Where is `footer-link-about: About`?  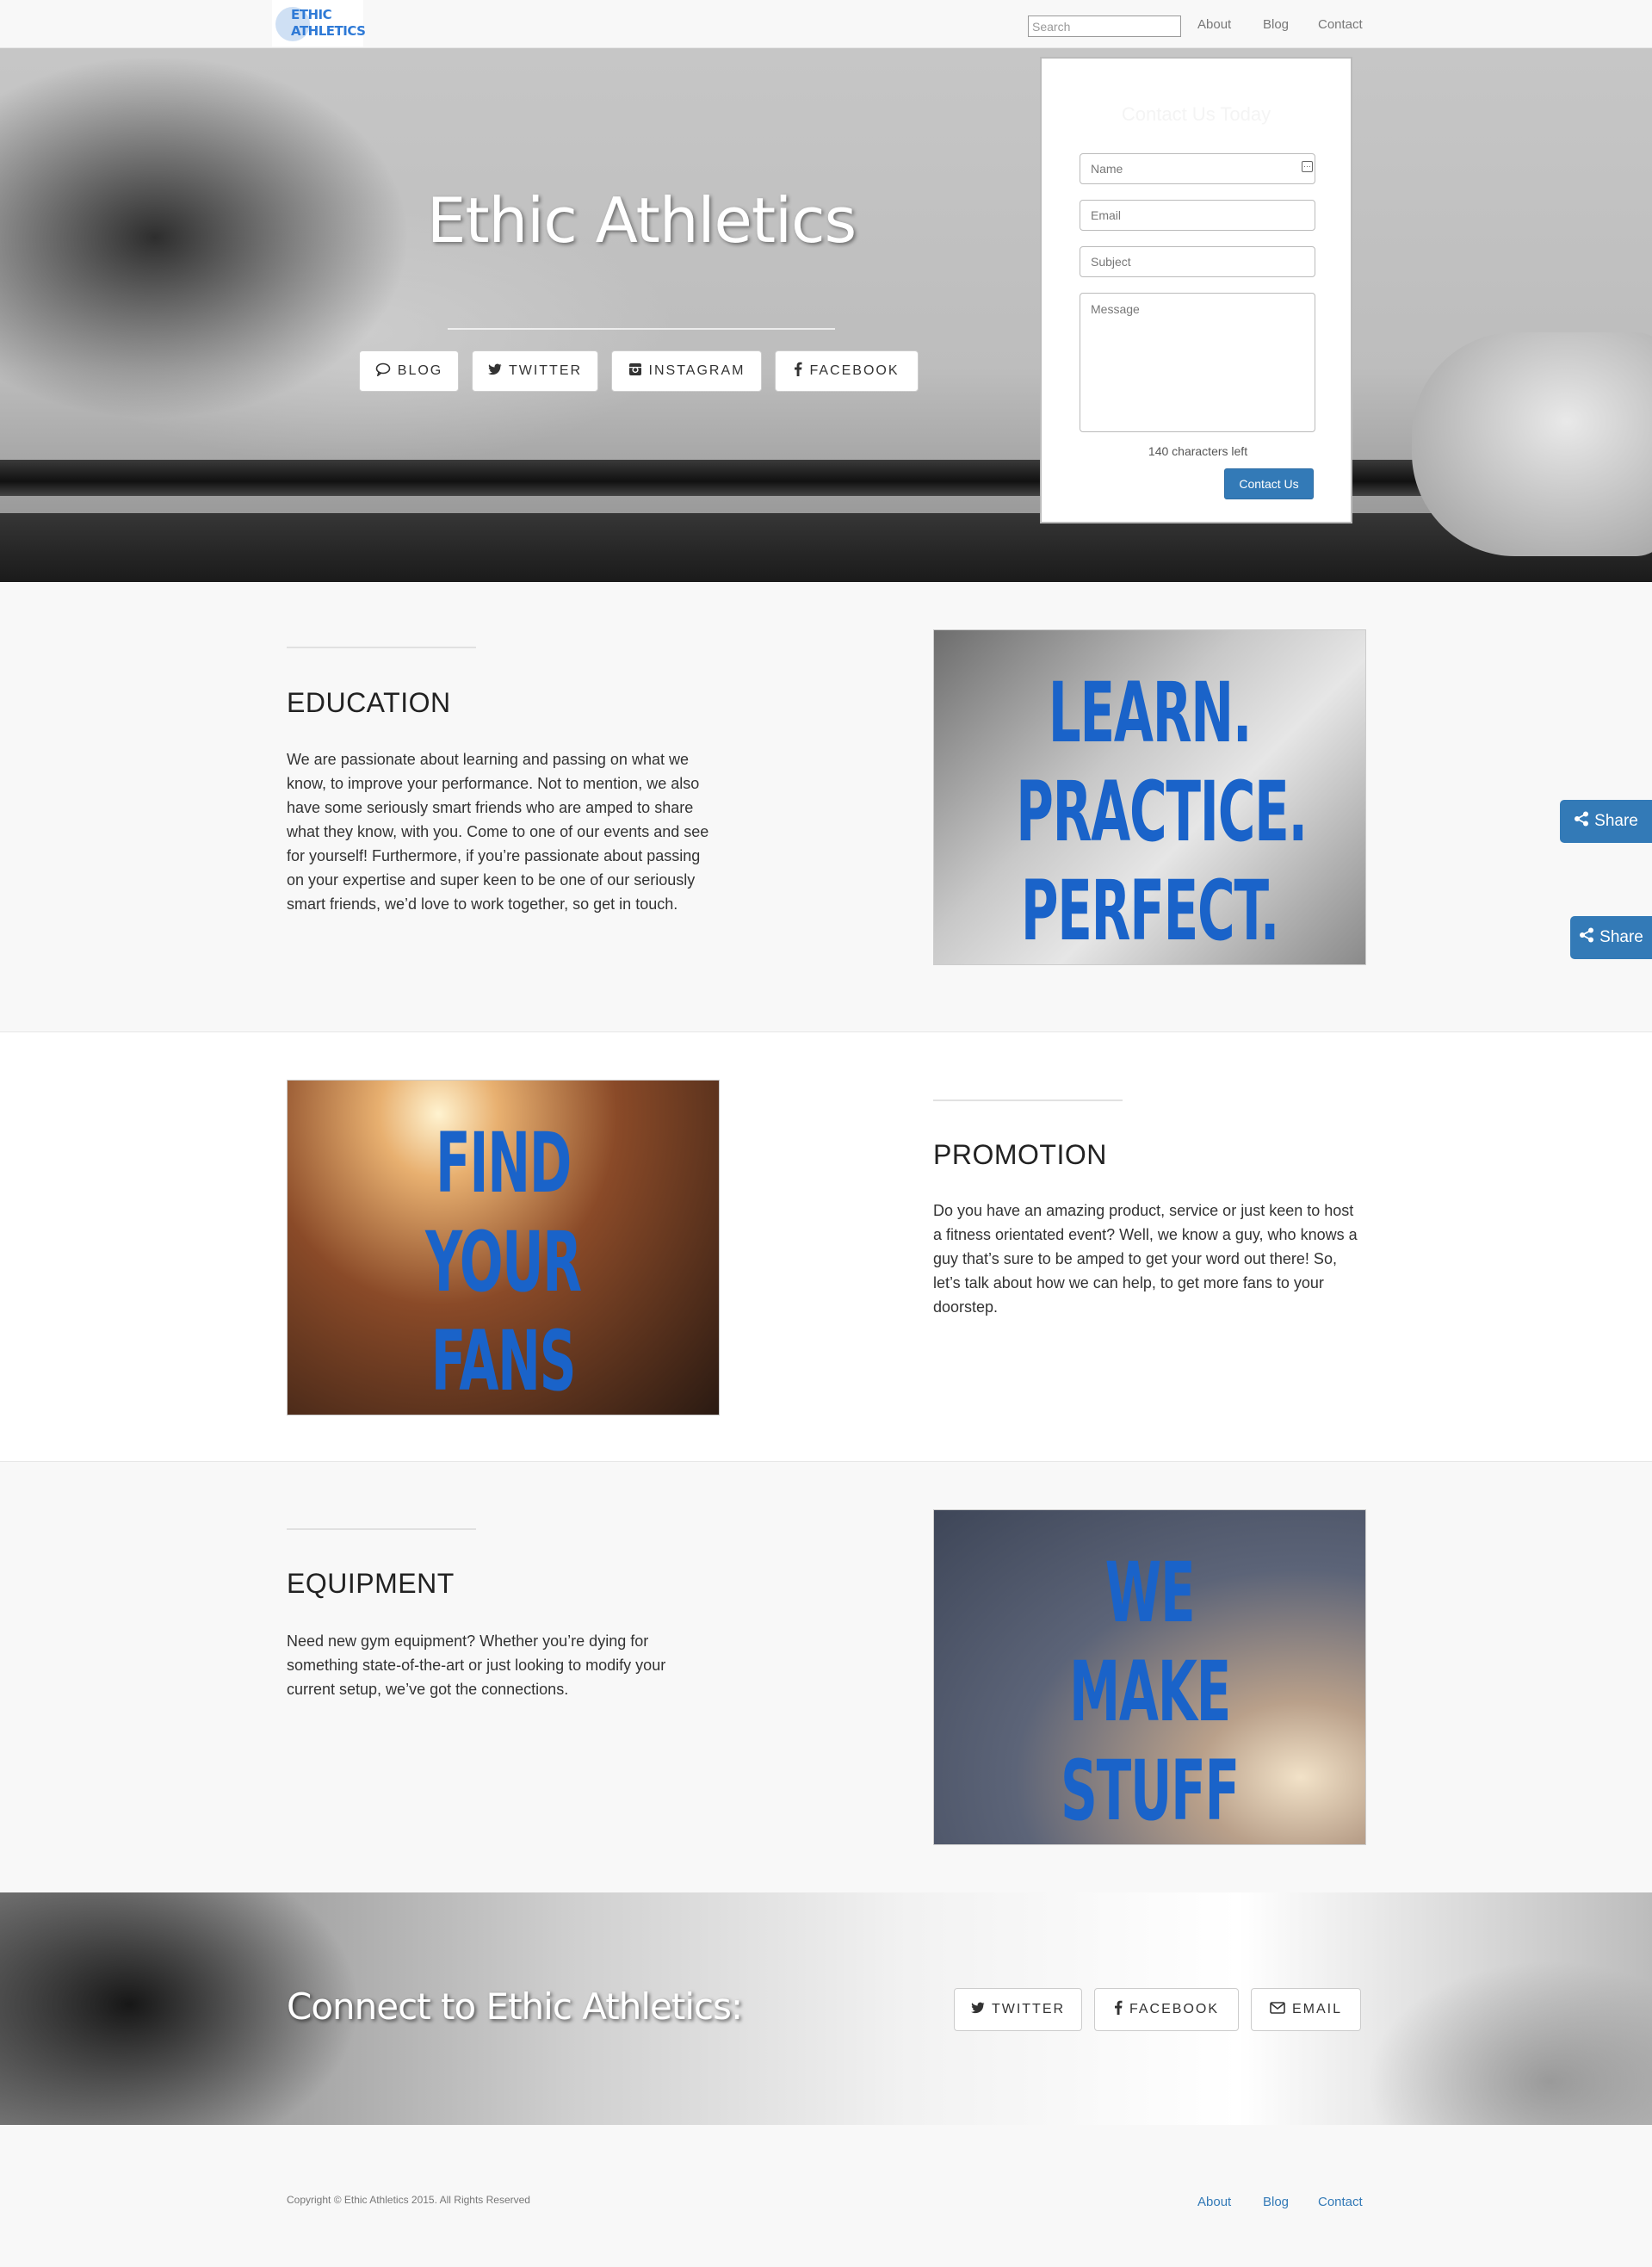 footer-link-about: About is located at coordinates (1214, 2202).